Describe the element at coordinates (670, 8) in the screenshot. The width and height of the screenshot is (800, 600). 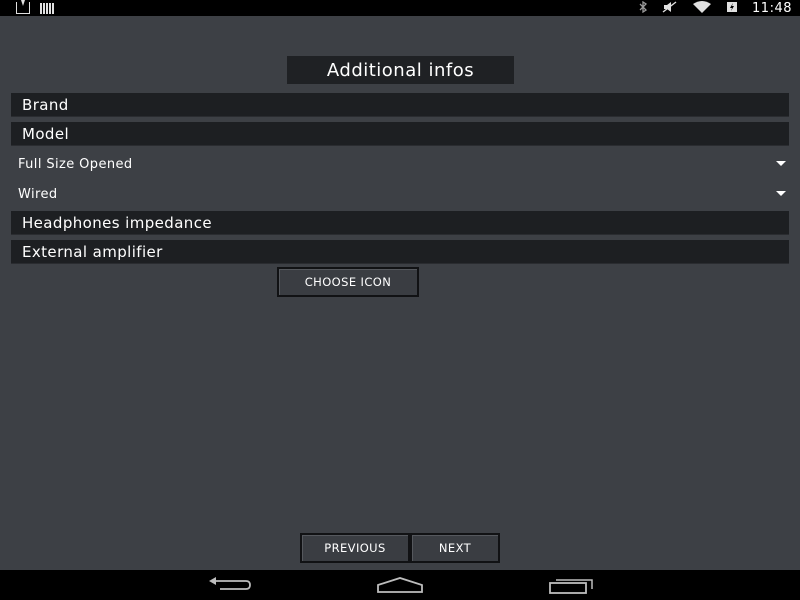
I see `muted-icon` at that location.